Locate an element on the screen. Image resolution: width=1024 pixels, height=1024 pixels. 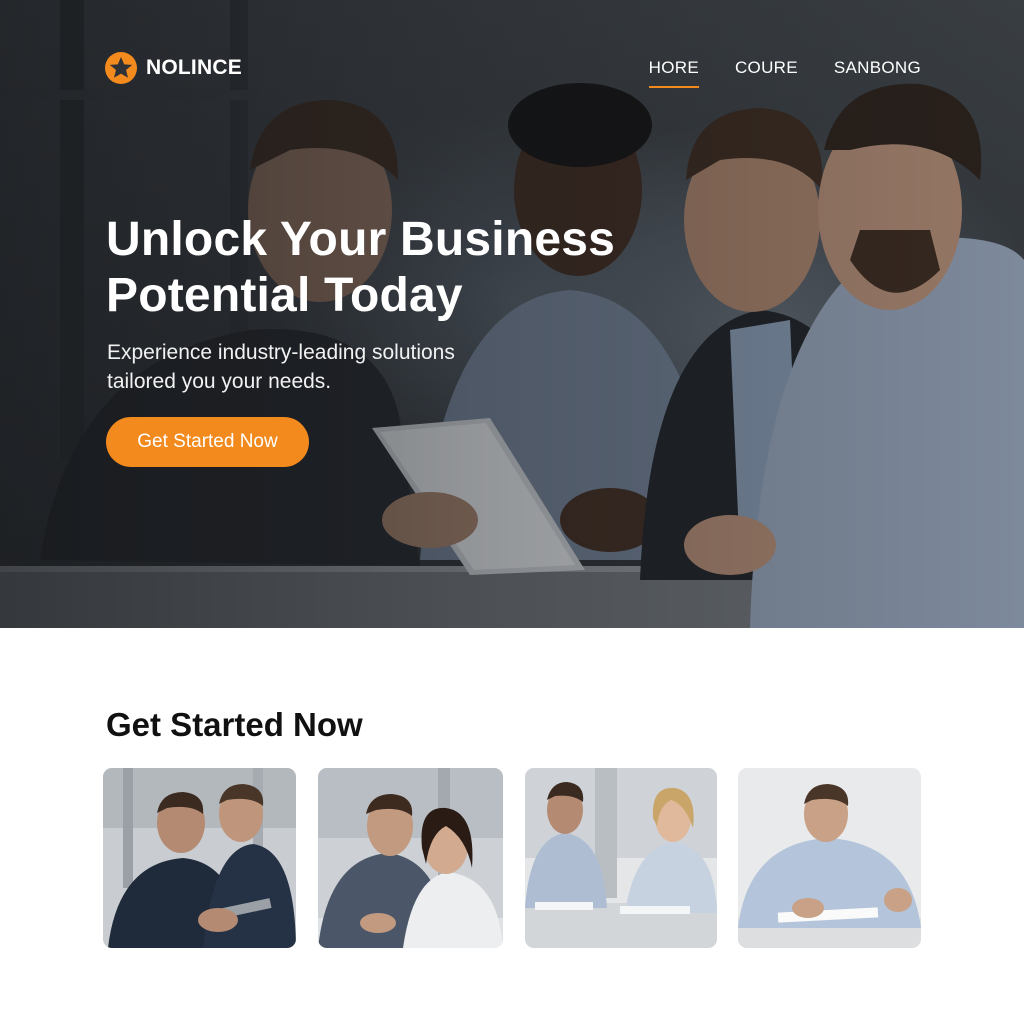
card-photo-man-writing is located at coordinates (829, 858).